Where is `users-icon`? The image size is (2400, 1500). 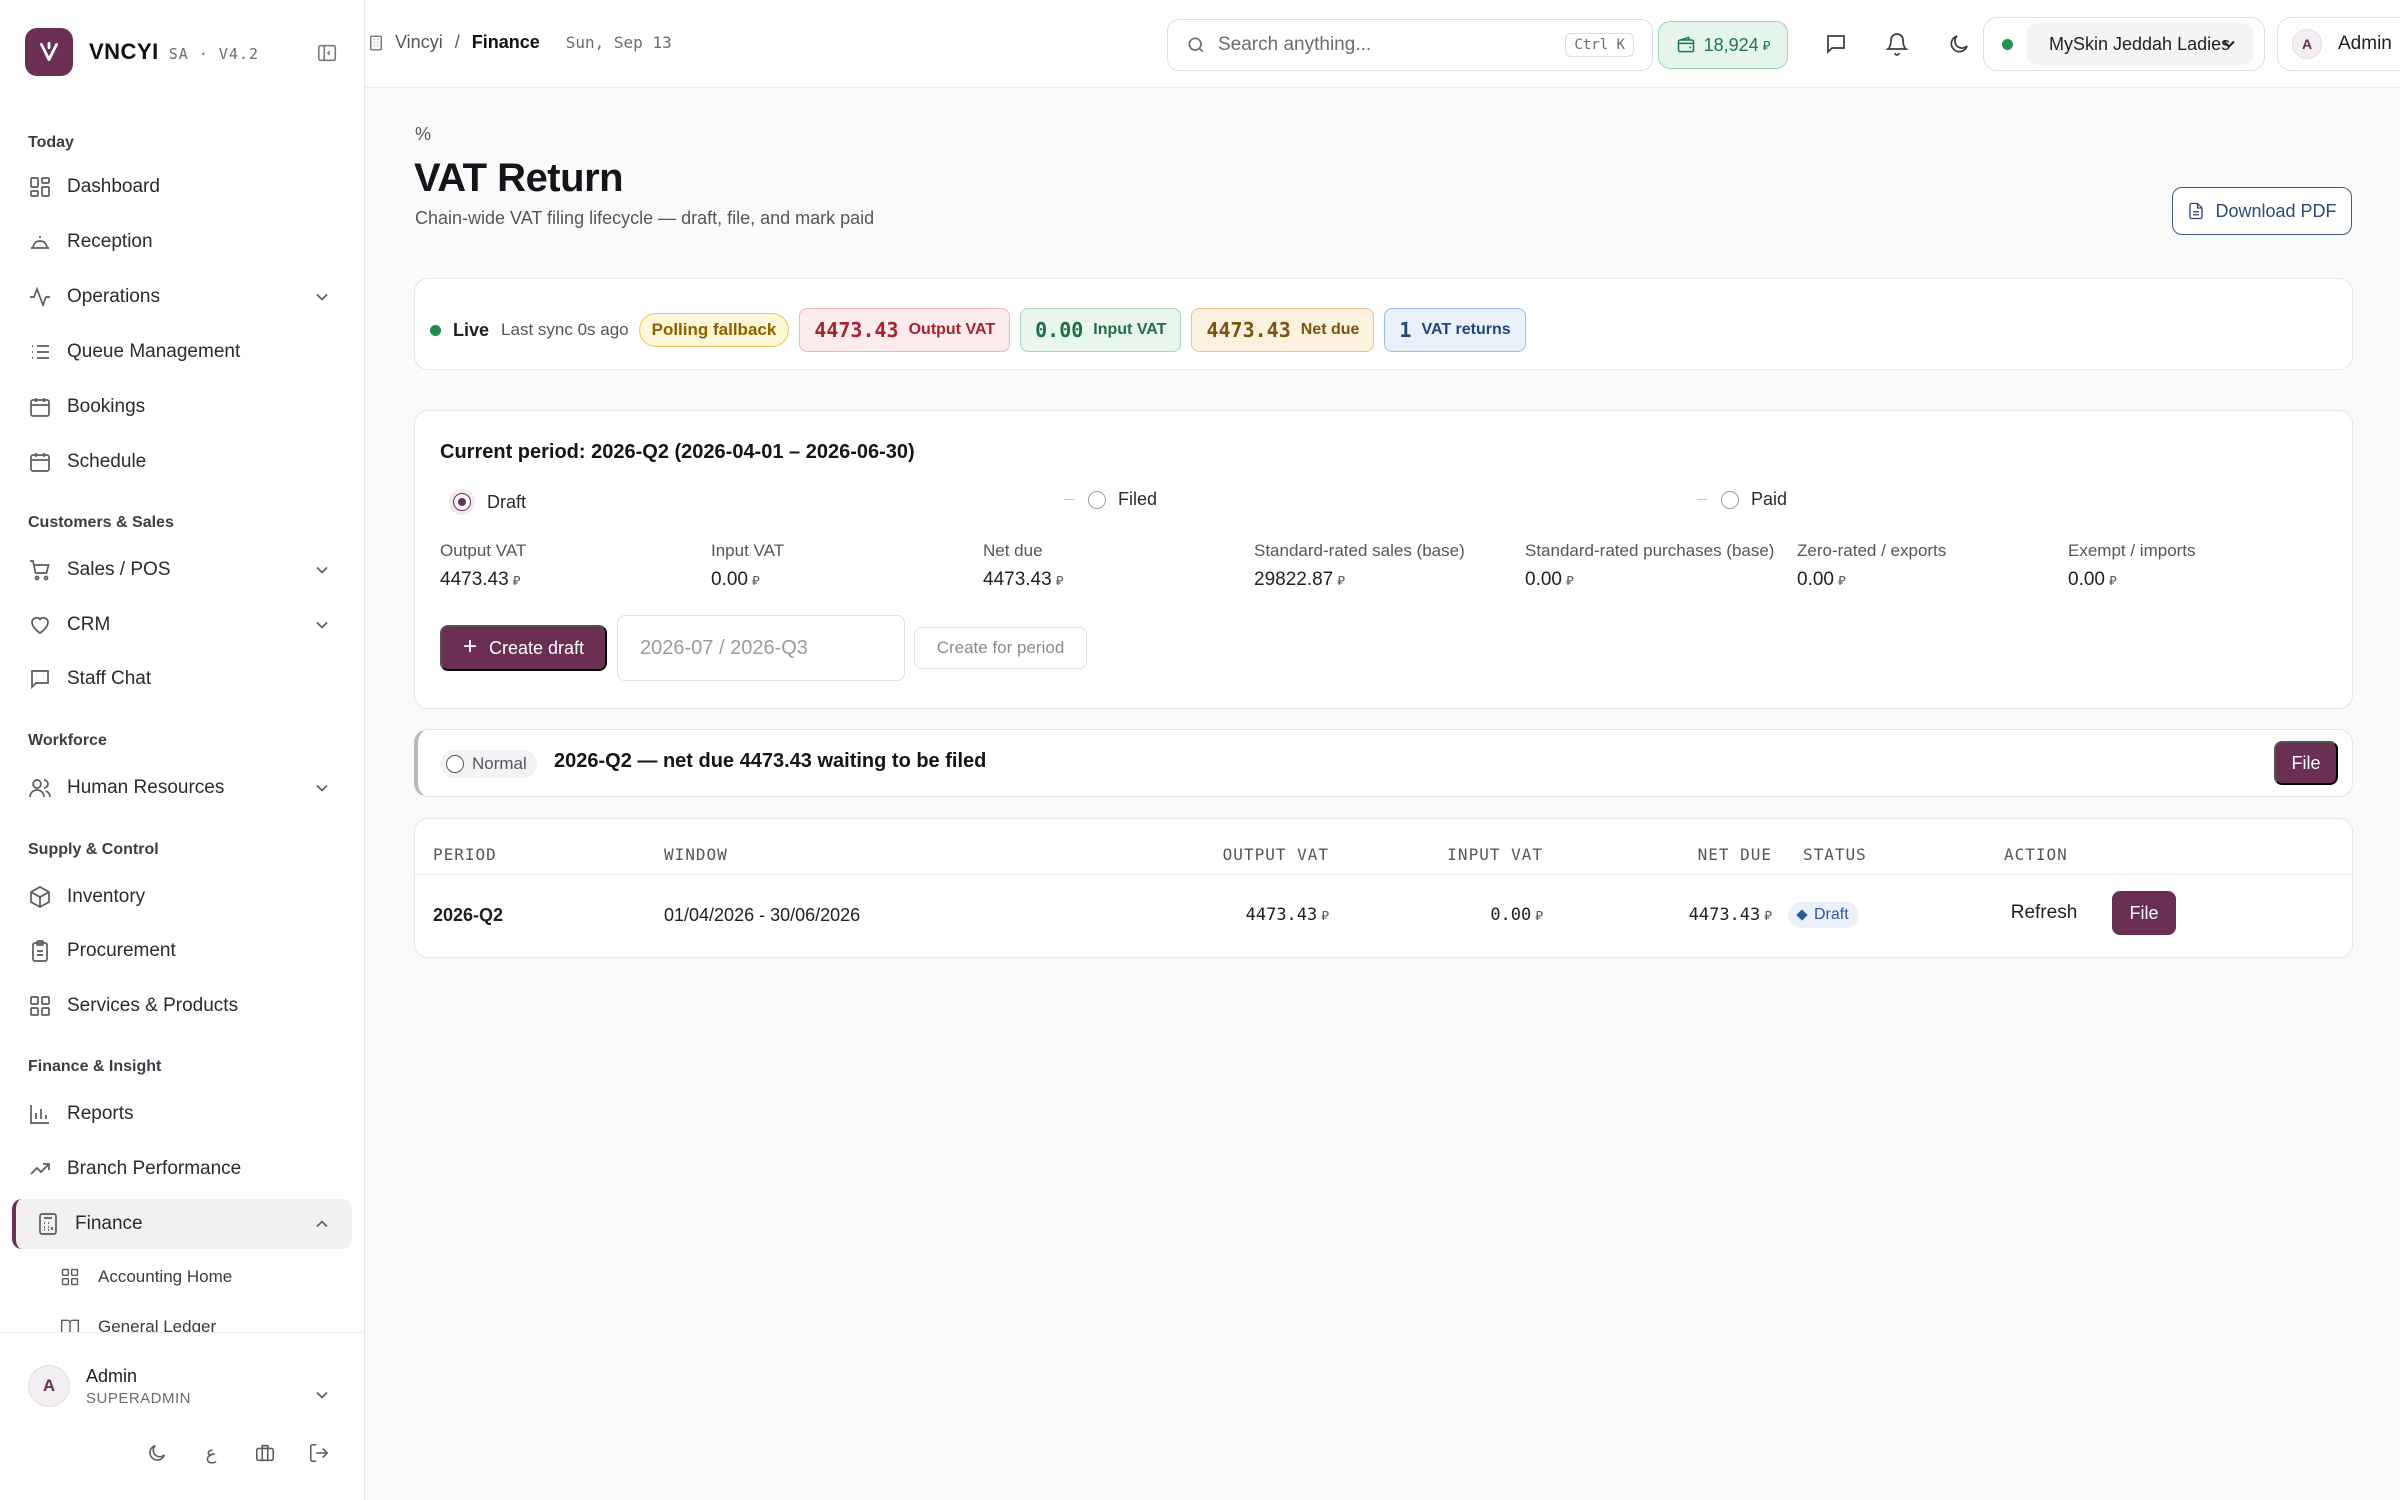 users-icon is located at coordinates (40, 788).